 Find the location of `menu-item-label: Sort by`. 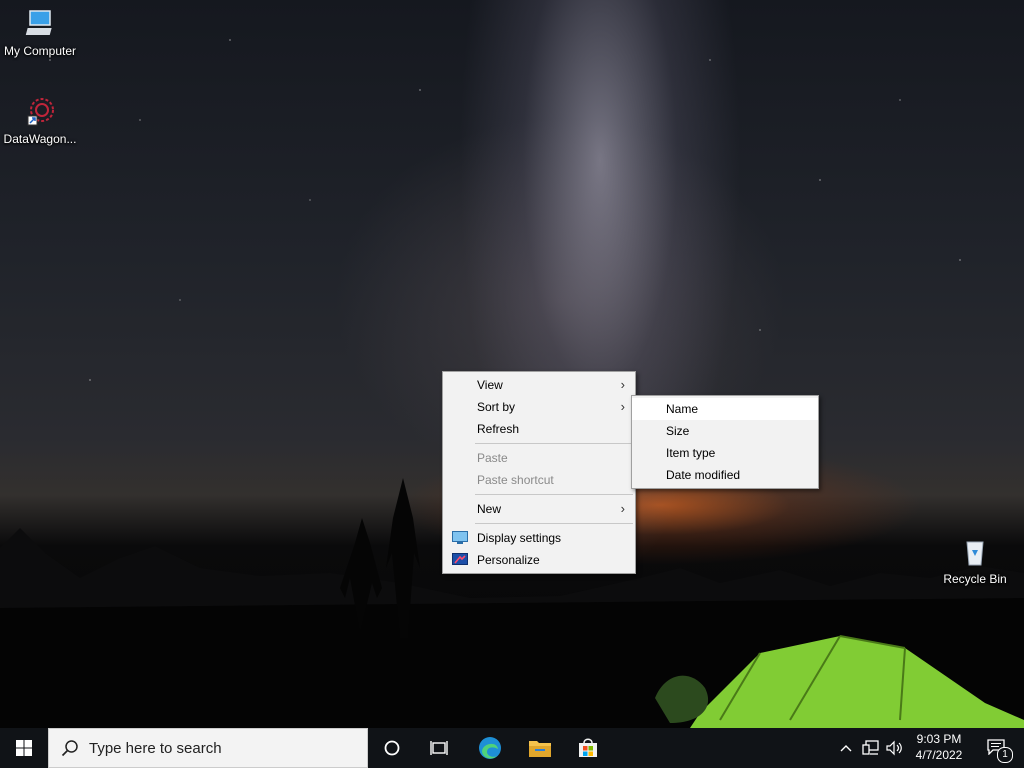

menu-item-label: Sort by is located at coordinates (496, 407).